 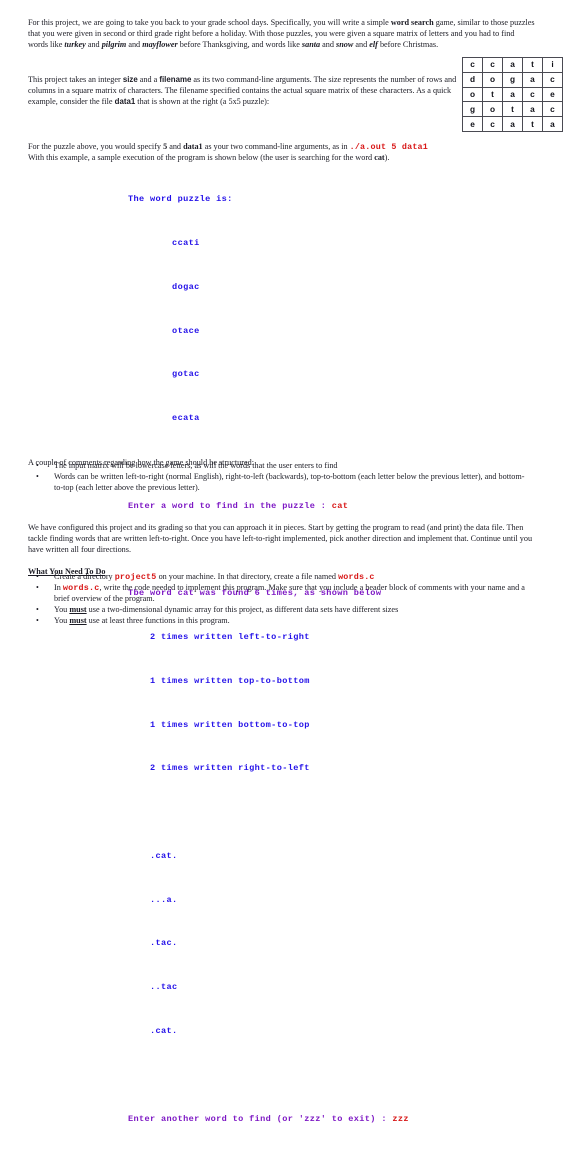 I want to click on todo-b3-must: must, so click(x=78, y=609).